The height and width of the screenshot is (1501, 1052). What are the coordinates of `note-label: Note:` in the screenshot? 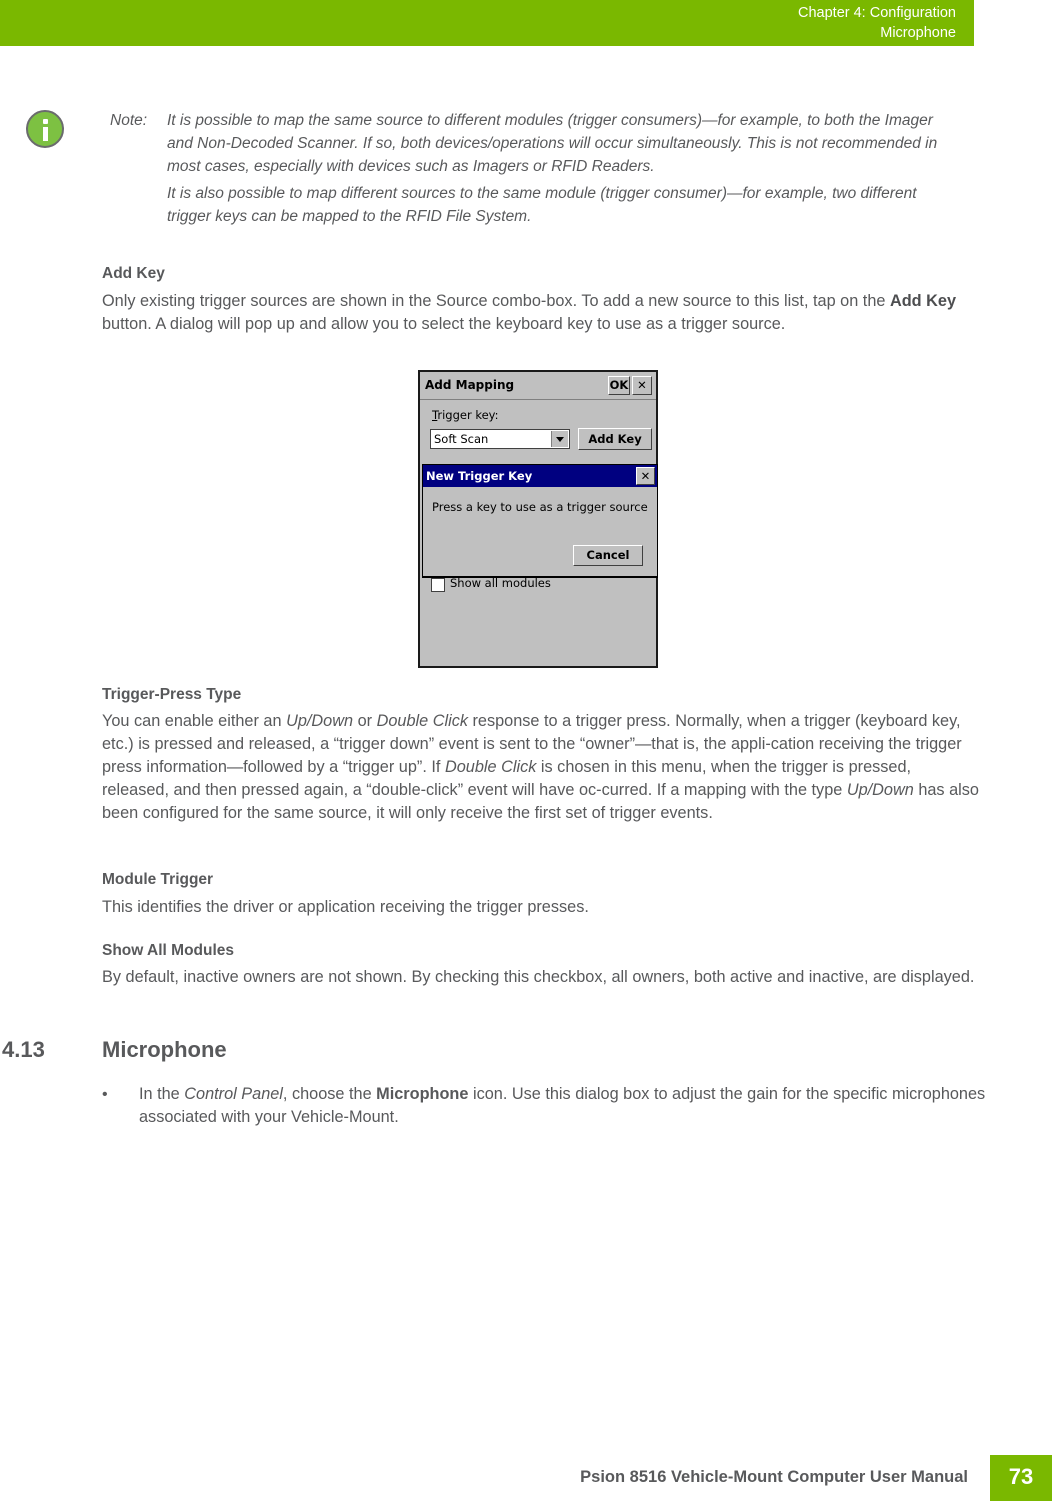 It's located at (129, 120).